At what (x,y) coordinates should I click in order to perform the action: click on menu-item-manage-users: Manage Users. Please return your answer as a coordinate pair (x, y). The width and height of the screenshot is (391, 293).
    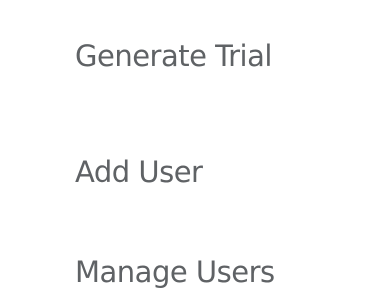
    Looking at the image, I should click on (175, 272).